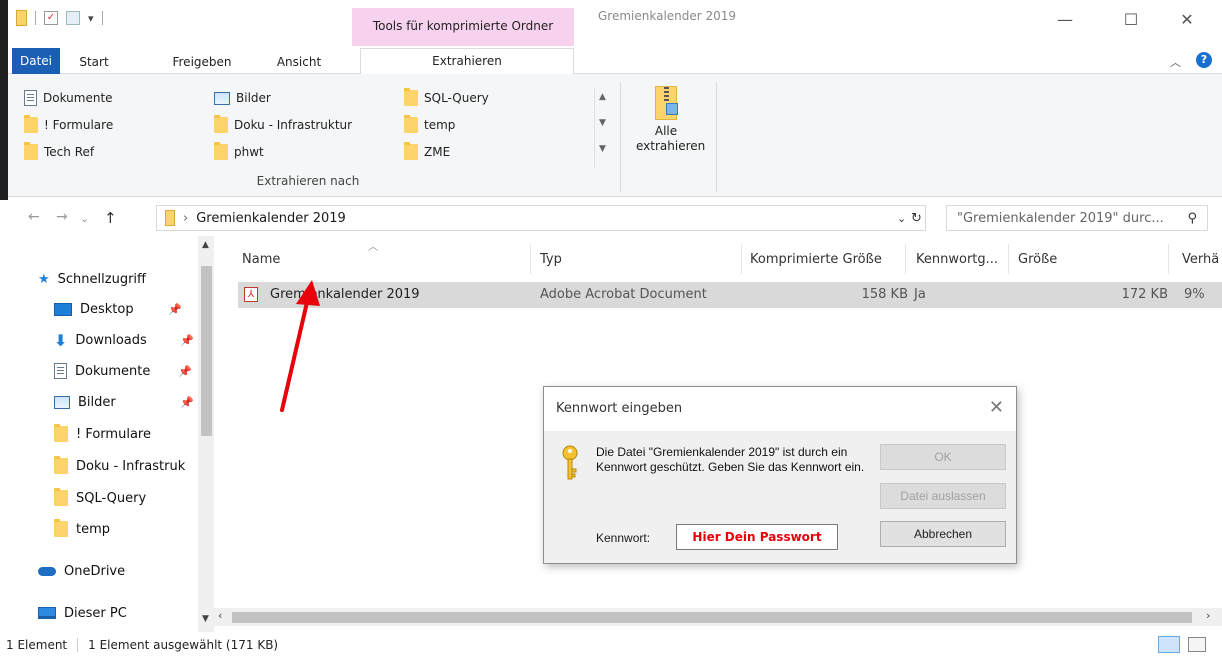  What do you see at coordinates (602, 123) in the screenshot?
I see `chevron-down-icon: ▼` at bounding box center [602, 123].